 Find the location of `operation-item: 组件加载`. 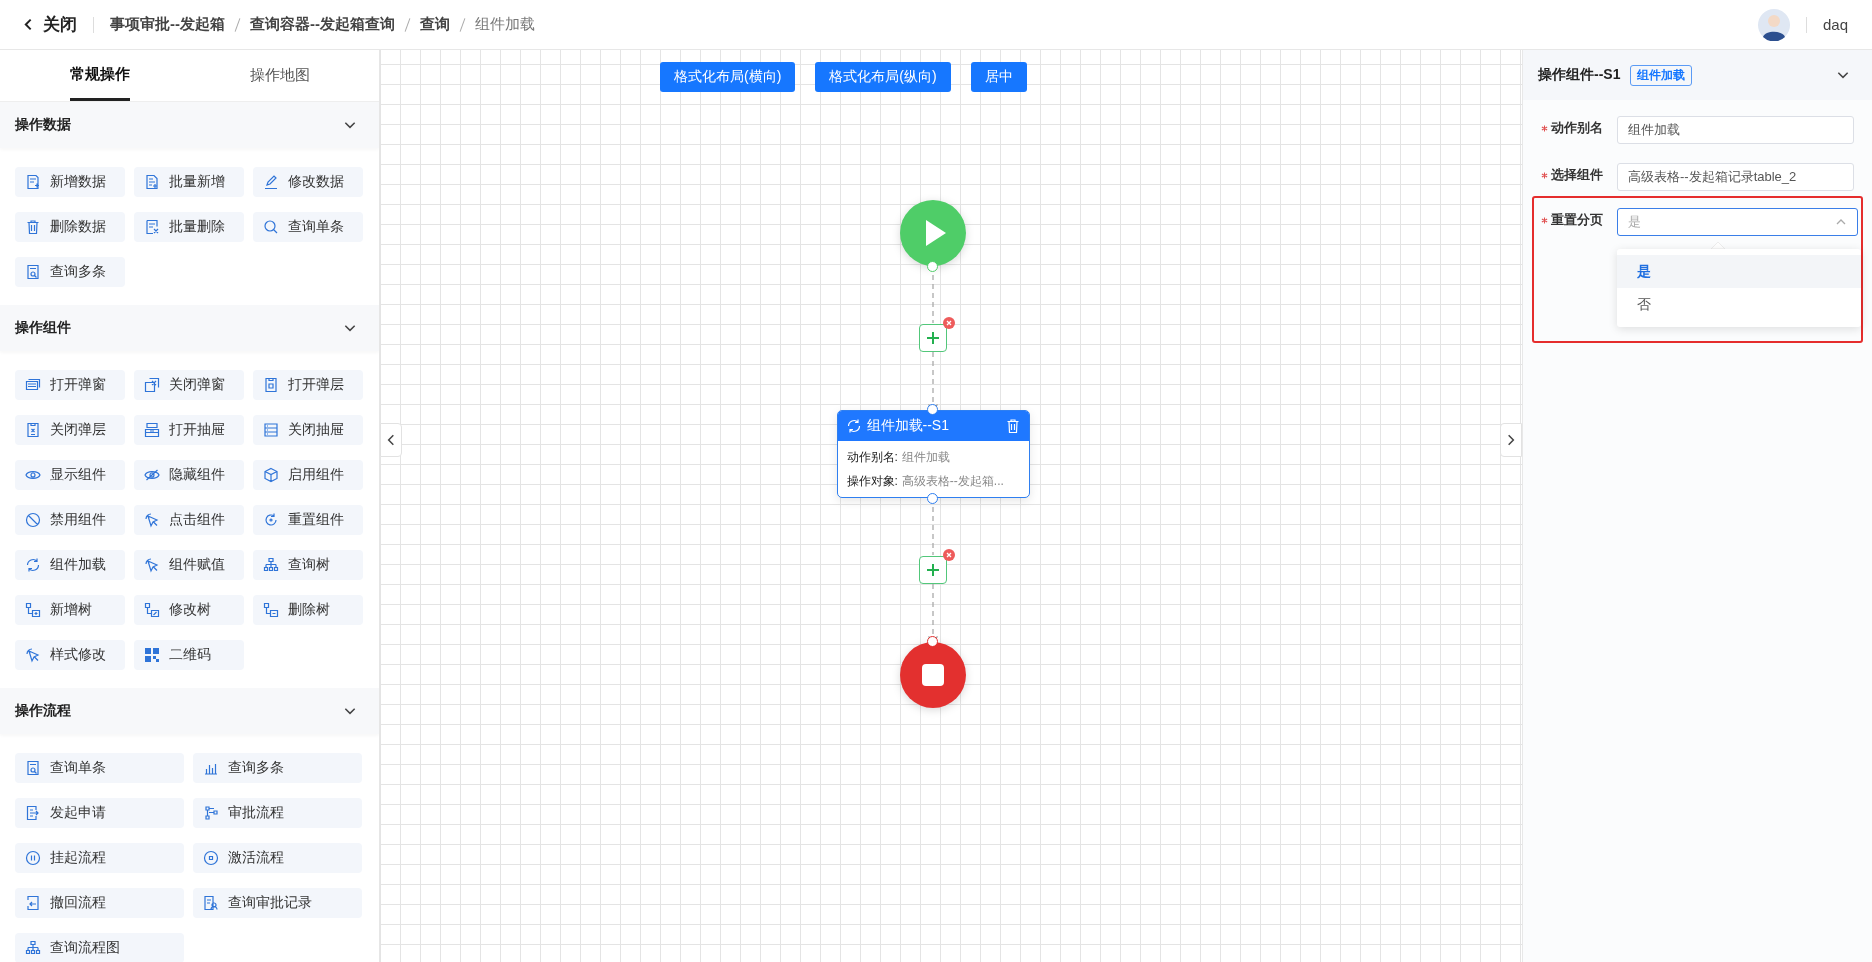

operation-item: 组件加载 is located at coordinates (70, 565).